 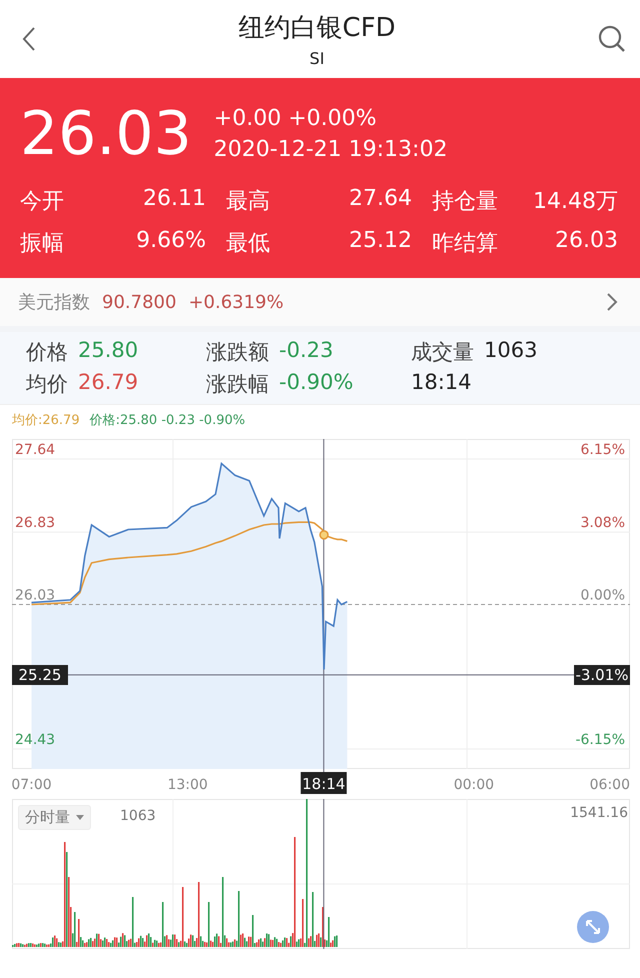 I want to click on stat-value: 14.48万, so click(x=575, y=202).